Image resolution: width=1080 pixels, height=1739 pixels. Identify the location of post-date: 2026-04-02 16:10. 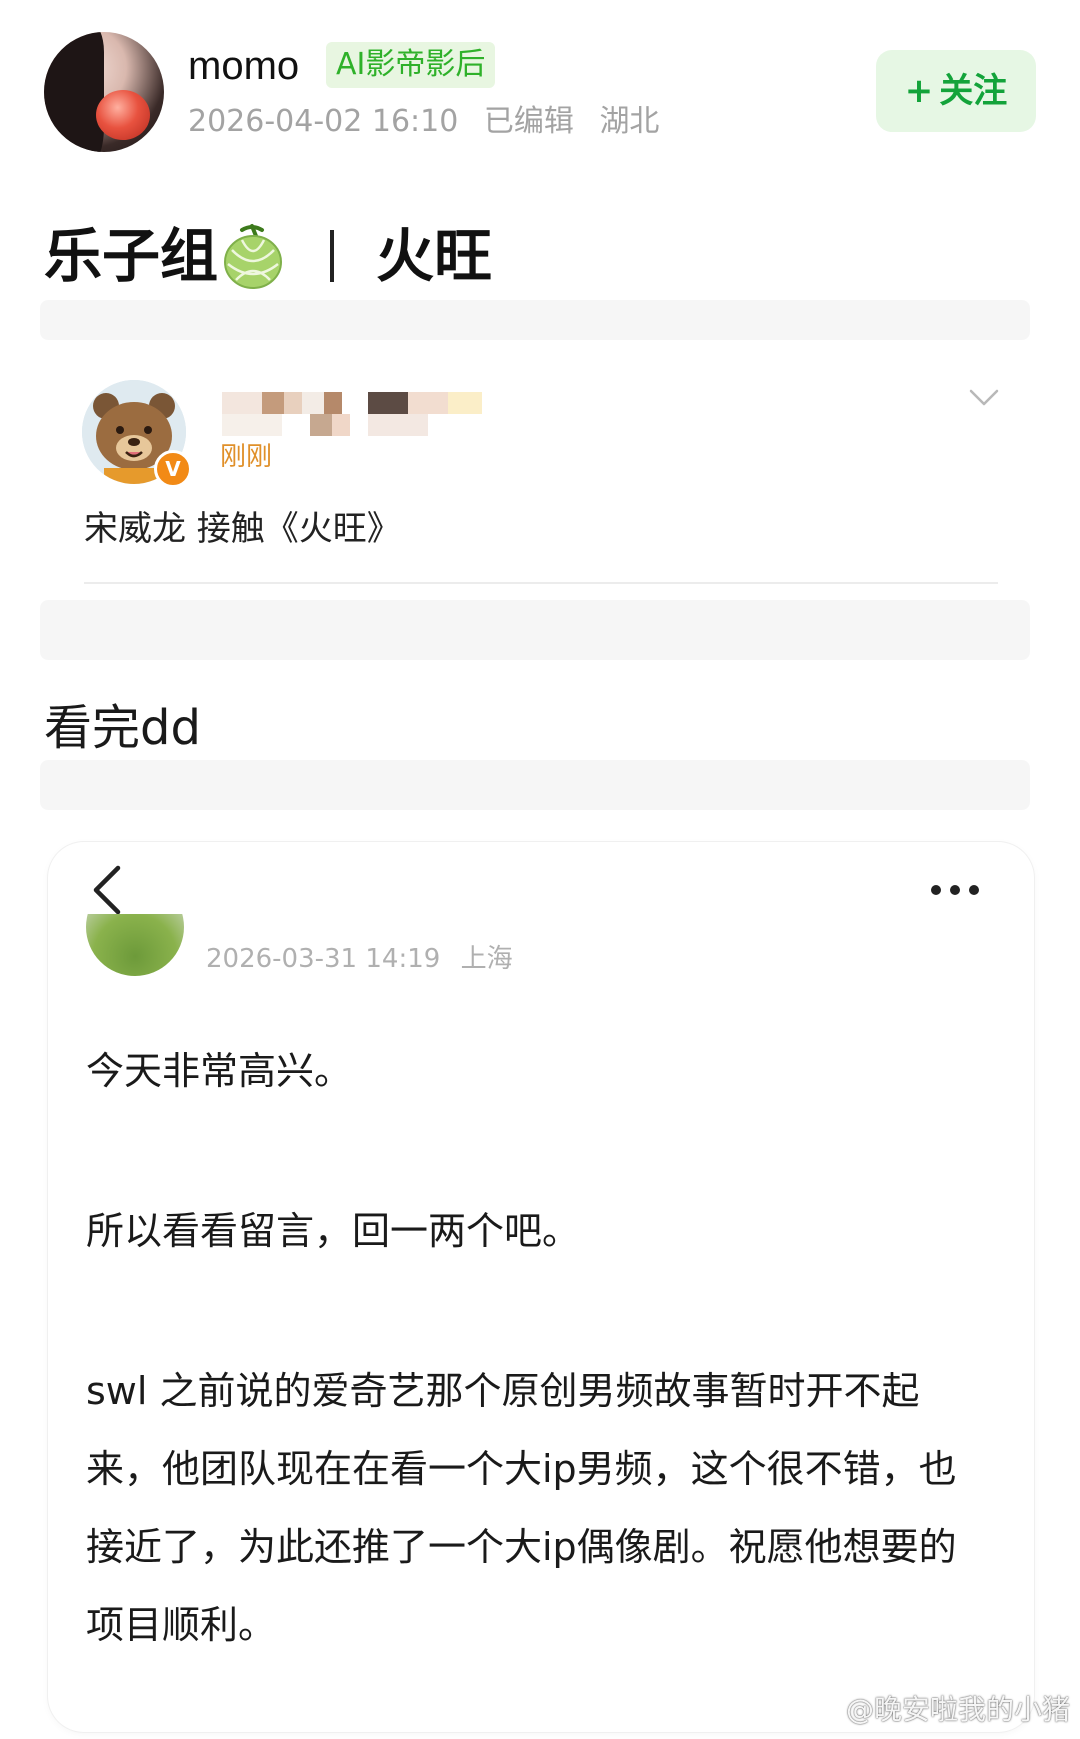
(323, 121).